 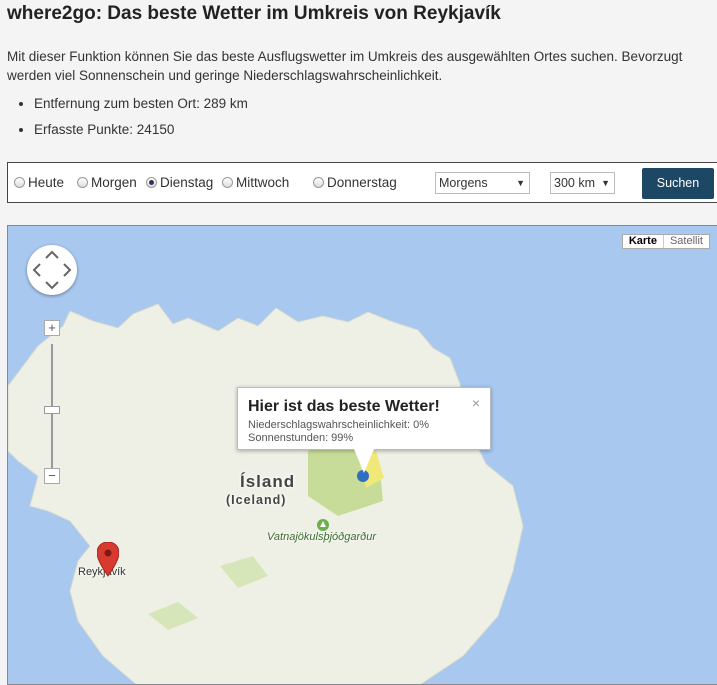 I want to click on time-of-day-select: Morgens ▼, so click(x=482, y=183).